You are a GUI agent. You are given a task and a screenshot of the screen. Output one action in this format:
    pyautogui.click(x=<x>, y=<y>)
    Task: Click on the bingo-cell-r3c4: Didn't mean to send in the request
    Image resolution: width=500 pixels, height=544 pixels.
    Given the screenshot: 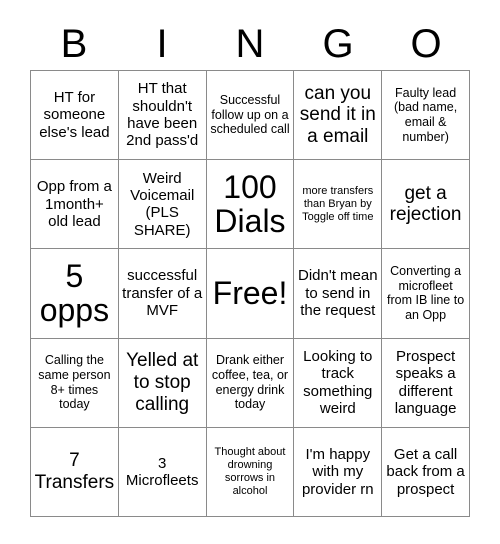 What is the action you would take?
    pyautogui.click(x=338, y=294)
    